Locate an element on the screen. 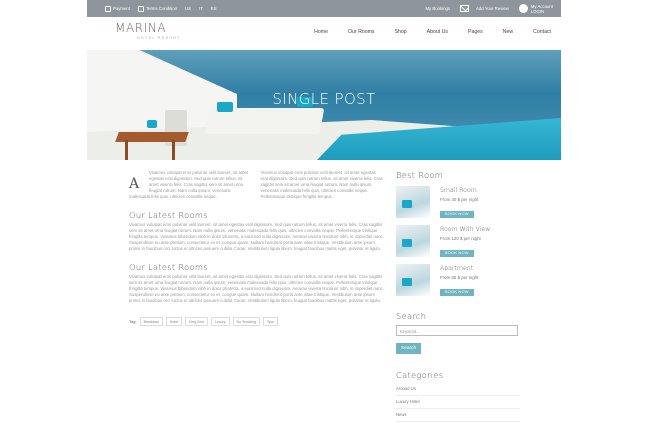  tag-king-bed: King Bed is located at coordinates (196, 321).